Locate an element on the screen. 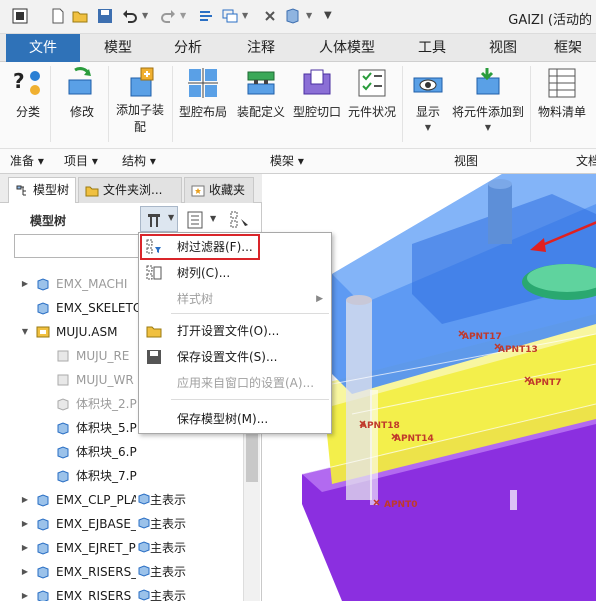 Image resolution: width=596 pixels, height=601 pixels. customize-toolbar-icon: ▼ is located at coordinates (328, 15).